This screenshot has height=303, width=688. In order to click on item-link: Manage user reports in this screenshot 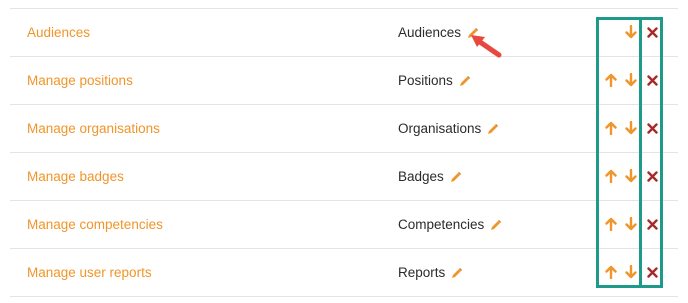, I will do `click(89, 272)`.